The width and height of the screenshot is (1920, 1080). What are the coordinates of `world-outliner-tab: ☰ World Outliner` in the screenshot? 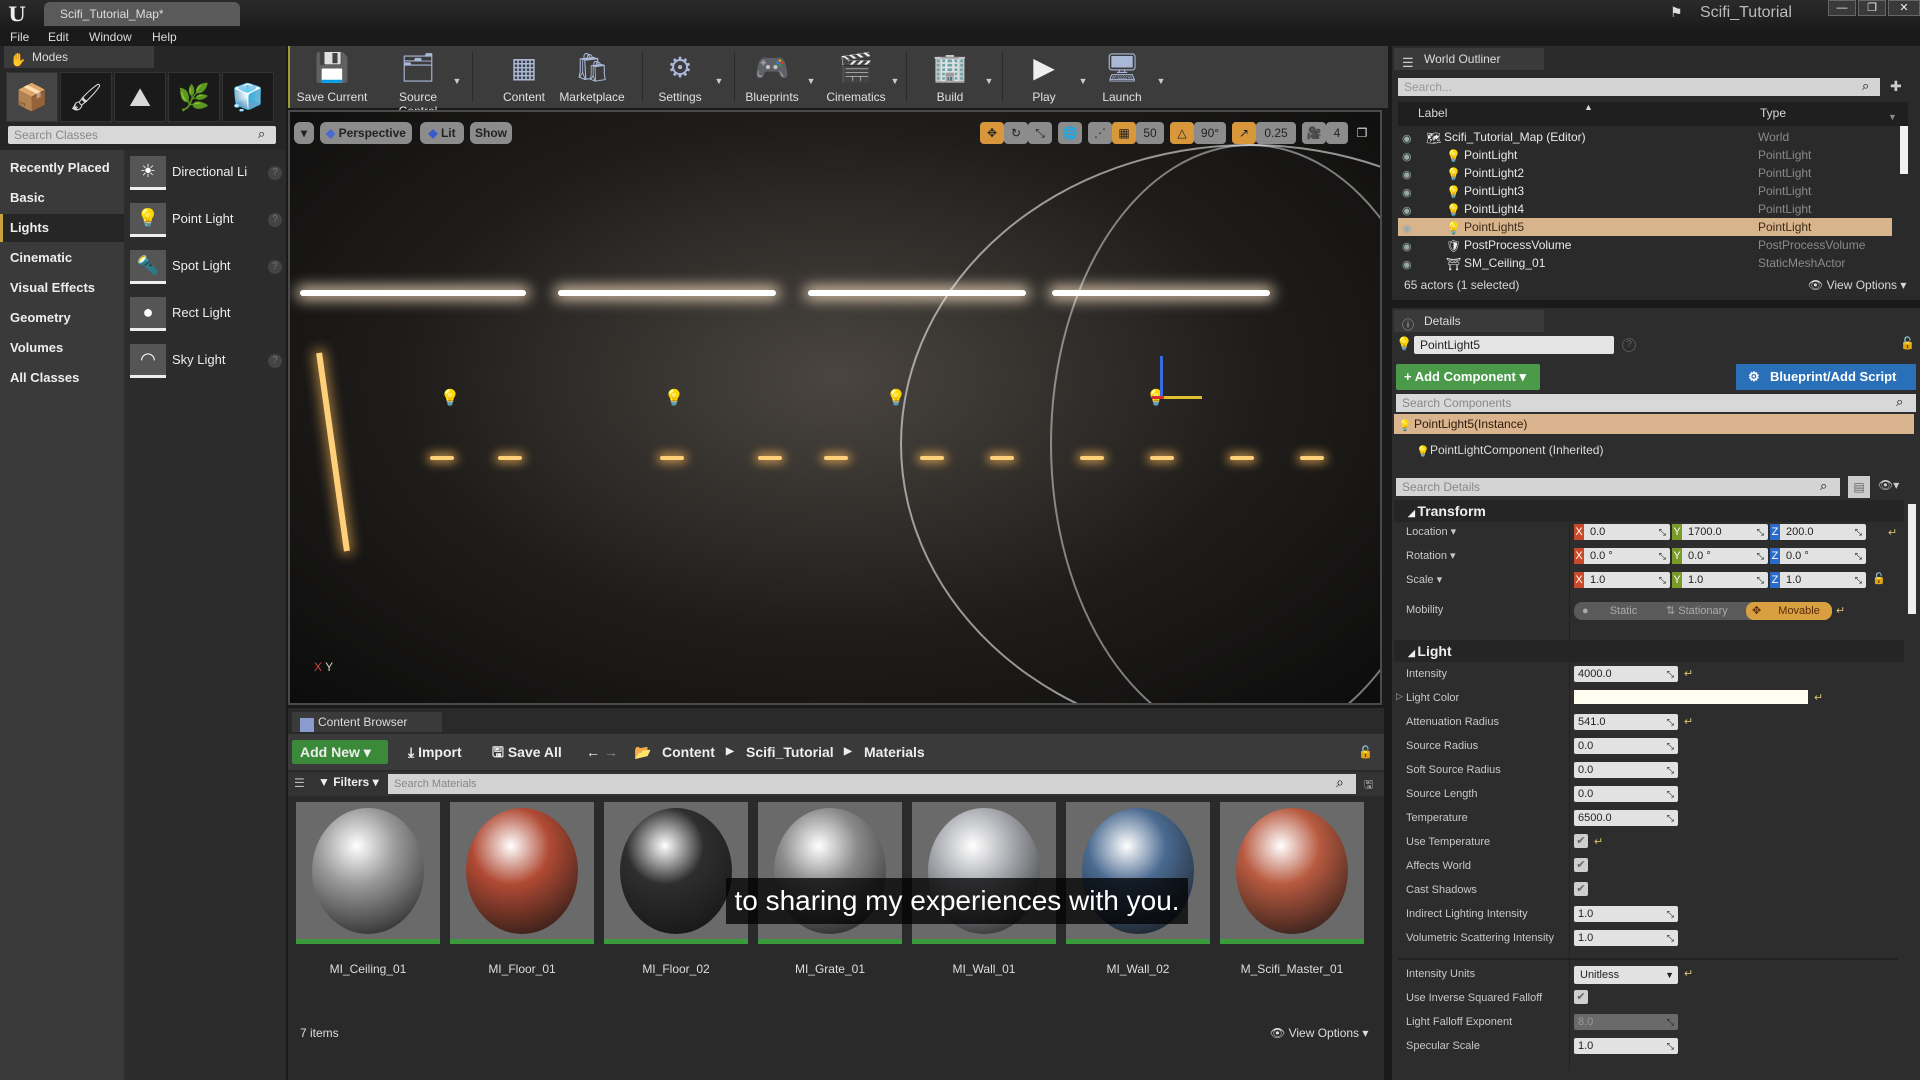 It's located at (1469, 59).